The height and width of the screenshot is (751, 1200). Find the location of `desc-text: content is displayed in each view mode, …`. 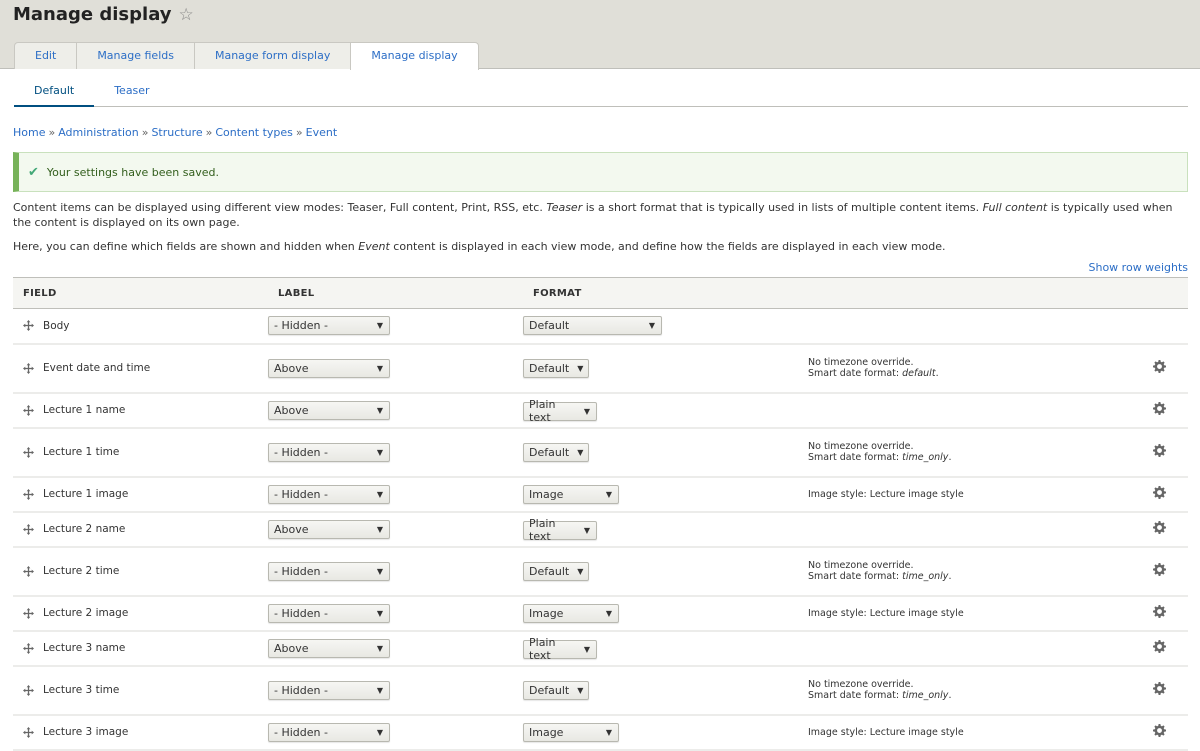

desc-text: content is displayed in each view mode, … is located at coordinates (667, 246).